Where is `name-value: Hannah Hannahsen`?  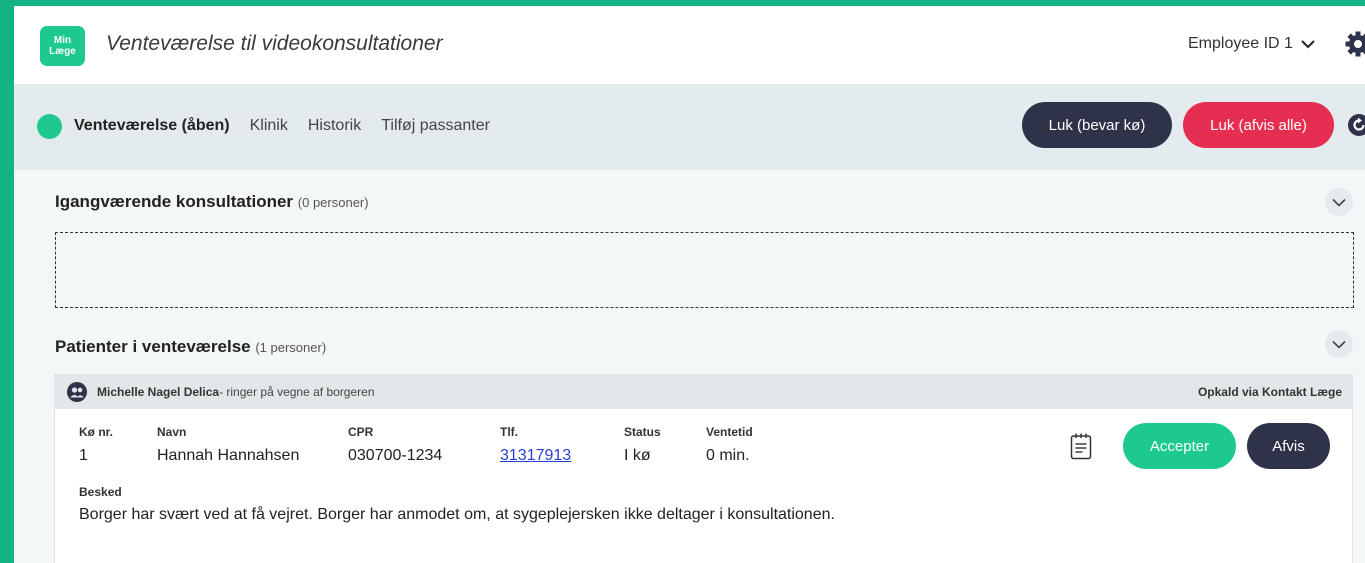
name-value: Hannah Hannahsen is located at coordinates (228, 455).